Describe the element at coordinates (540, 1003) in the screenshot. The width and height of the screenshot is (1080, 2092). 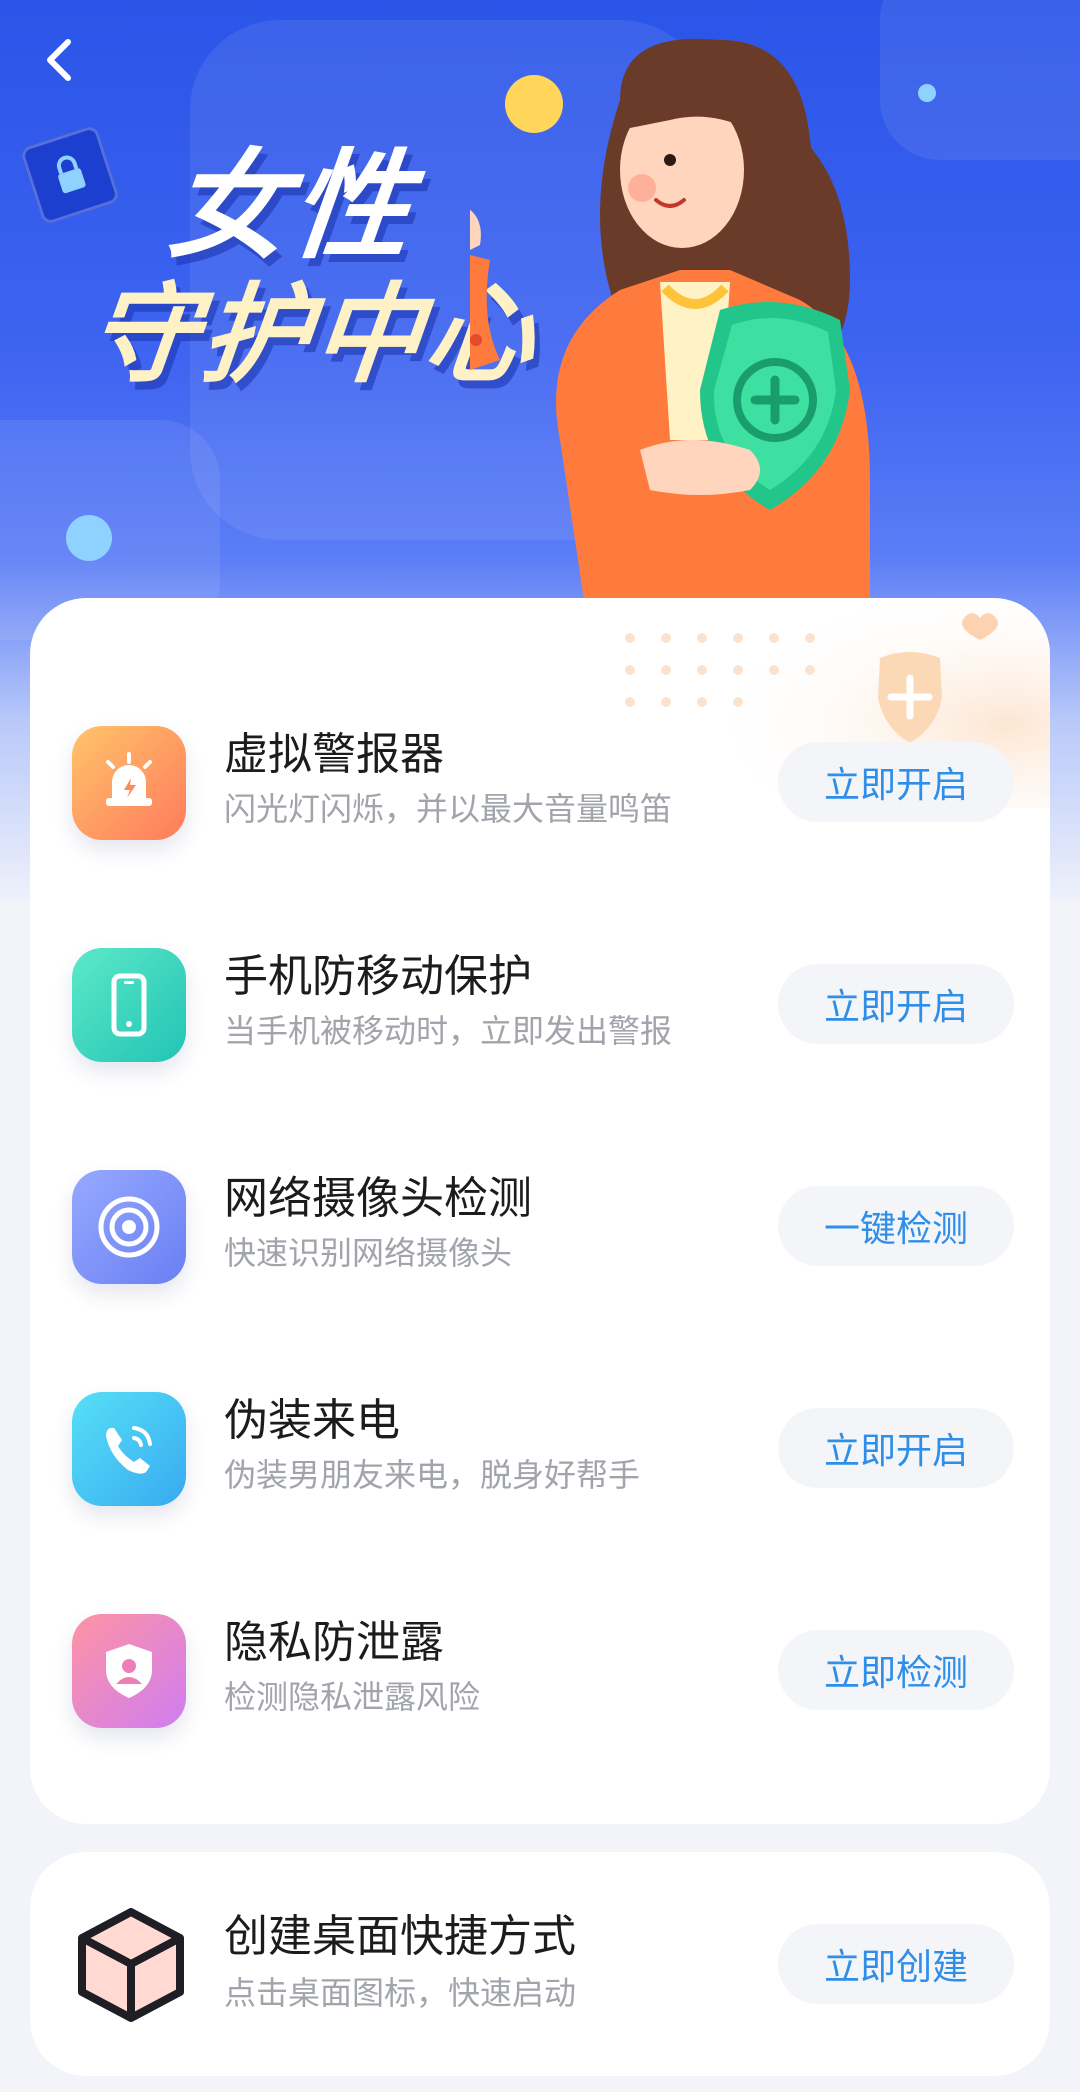
I see `list-item-anti-move: 手机防移动保护 当手机被移动时，立即发出警报 立即开启` at that location.